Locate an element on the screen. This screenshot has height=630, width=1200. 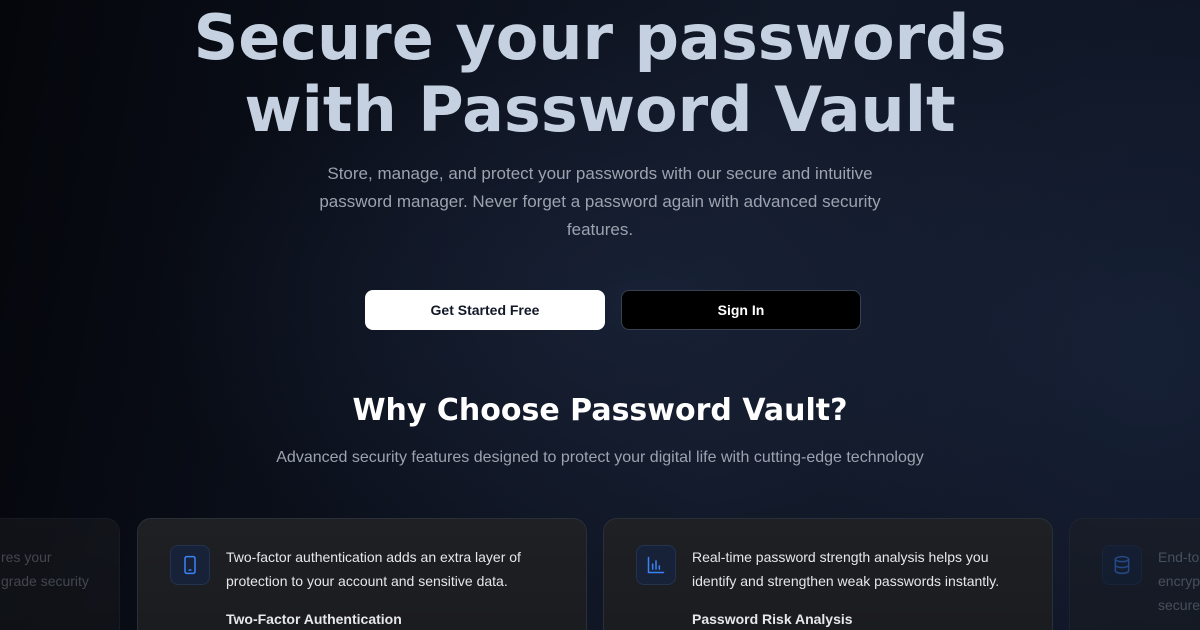
feature-card-title: Password Risk Analysis is located at coordinates (772, 619).